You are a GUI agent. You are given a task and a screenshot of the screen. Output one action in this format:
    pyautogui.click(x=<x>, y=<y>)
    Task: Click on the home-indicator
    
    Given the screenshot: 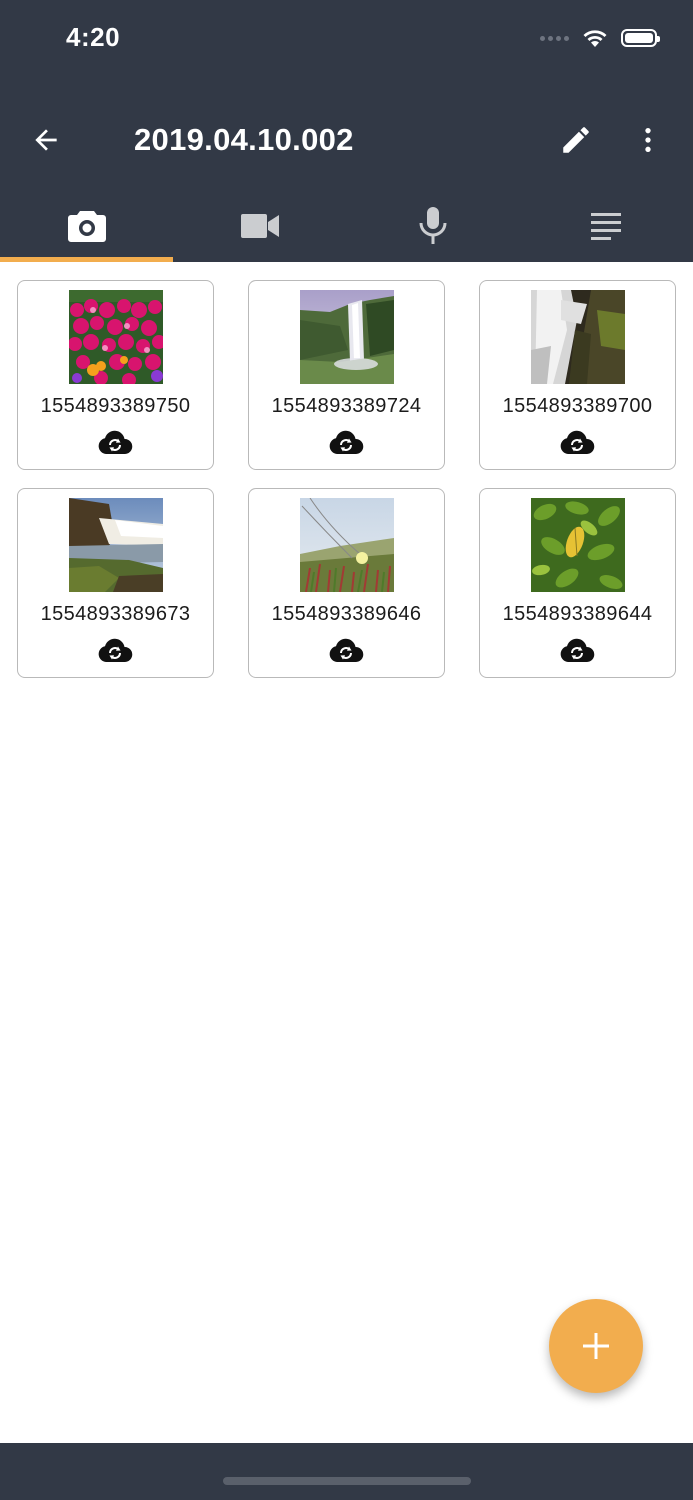 What is the action you would take?
    pyautogui.click(x=347, y=1481)
    